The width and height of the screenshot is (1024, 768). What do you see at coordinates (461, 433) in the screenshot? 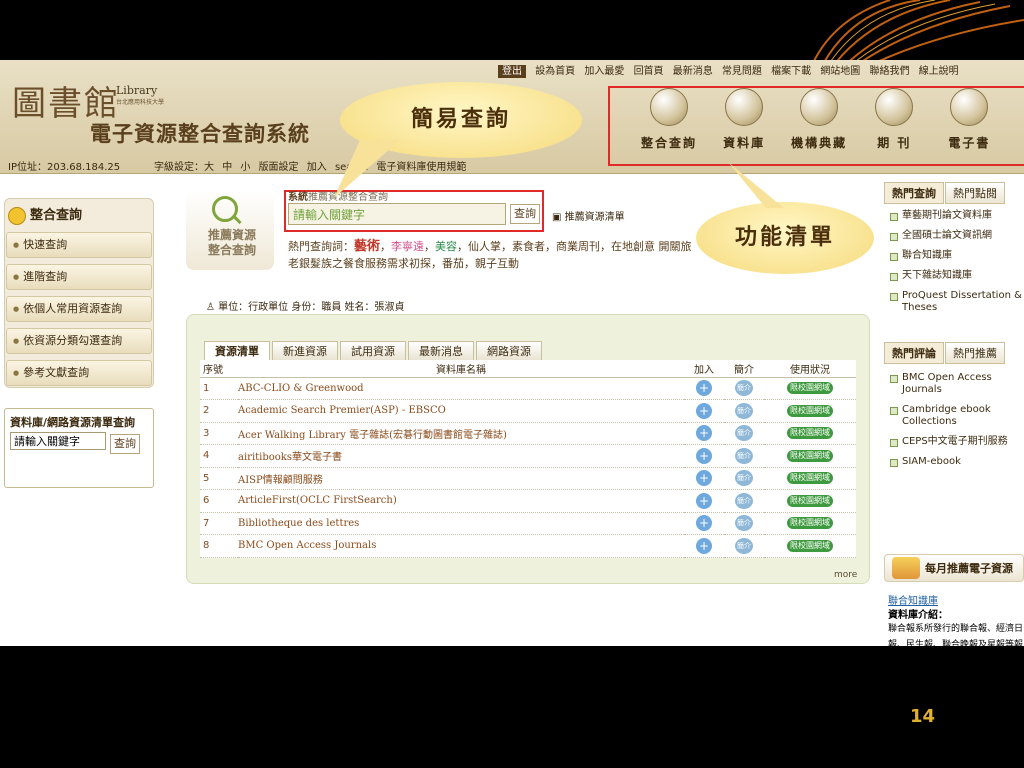
I see `database-name: Acer Walking Library 電子雜誌(宏碁行動圖書館電子雜誌)` at bounding box center [461, 433].